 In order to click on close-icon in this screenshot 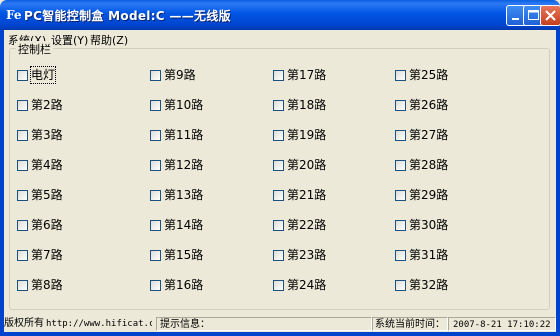, I will do `click(550, 15)`.